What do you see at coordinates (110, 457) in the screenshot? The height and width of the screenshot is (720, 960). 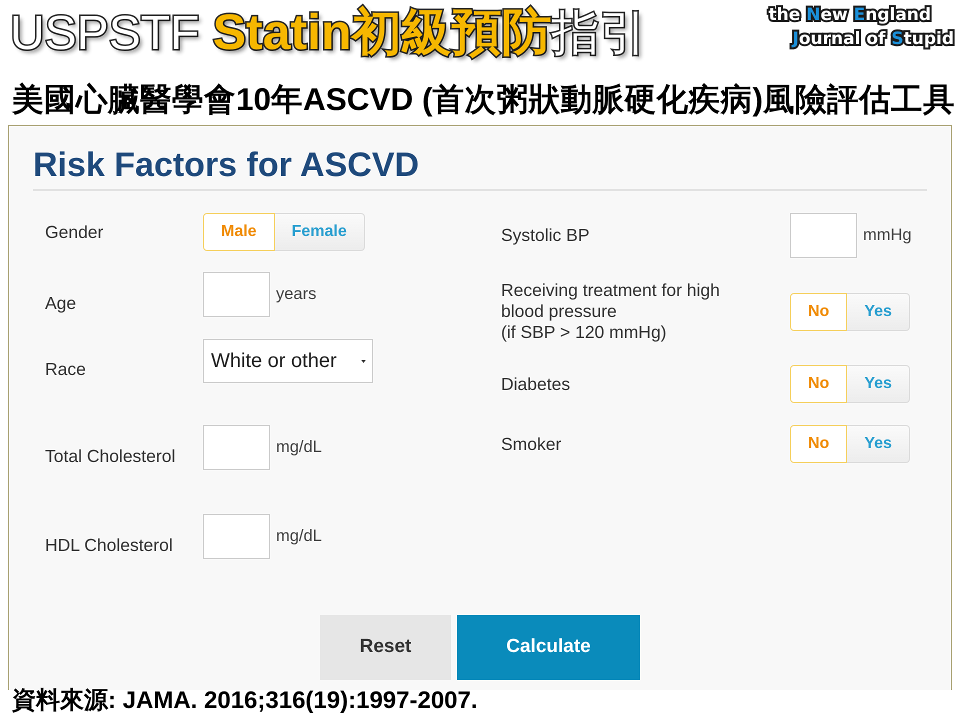 I see `field-label: Total Cholesterol` at bounding box center [110, 457].